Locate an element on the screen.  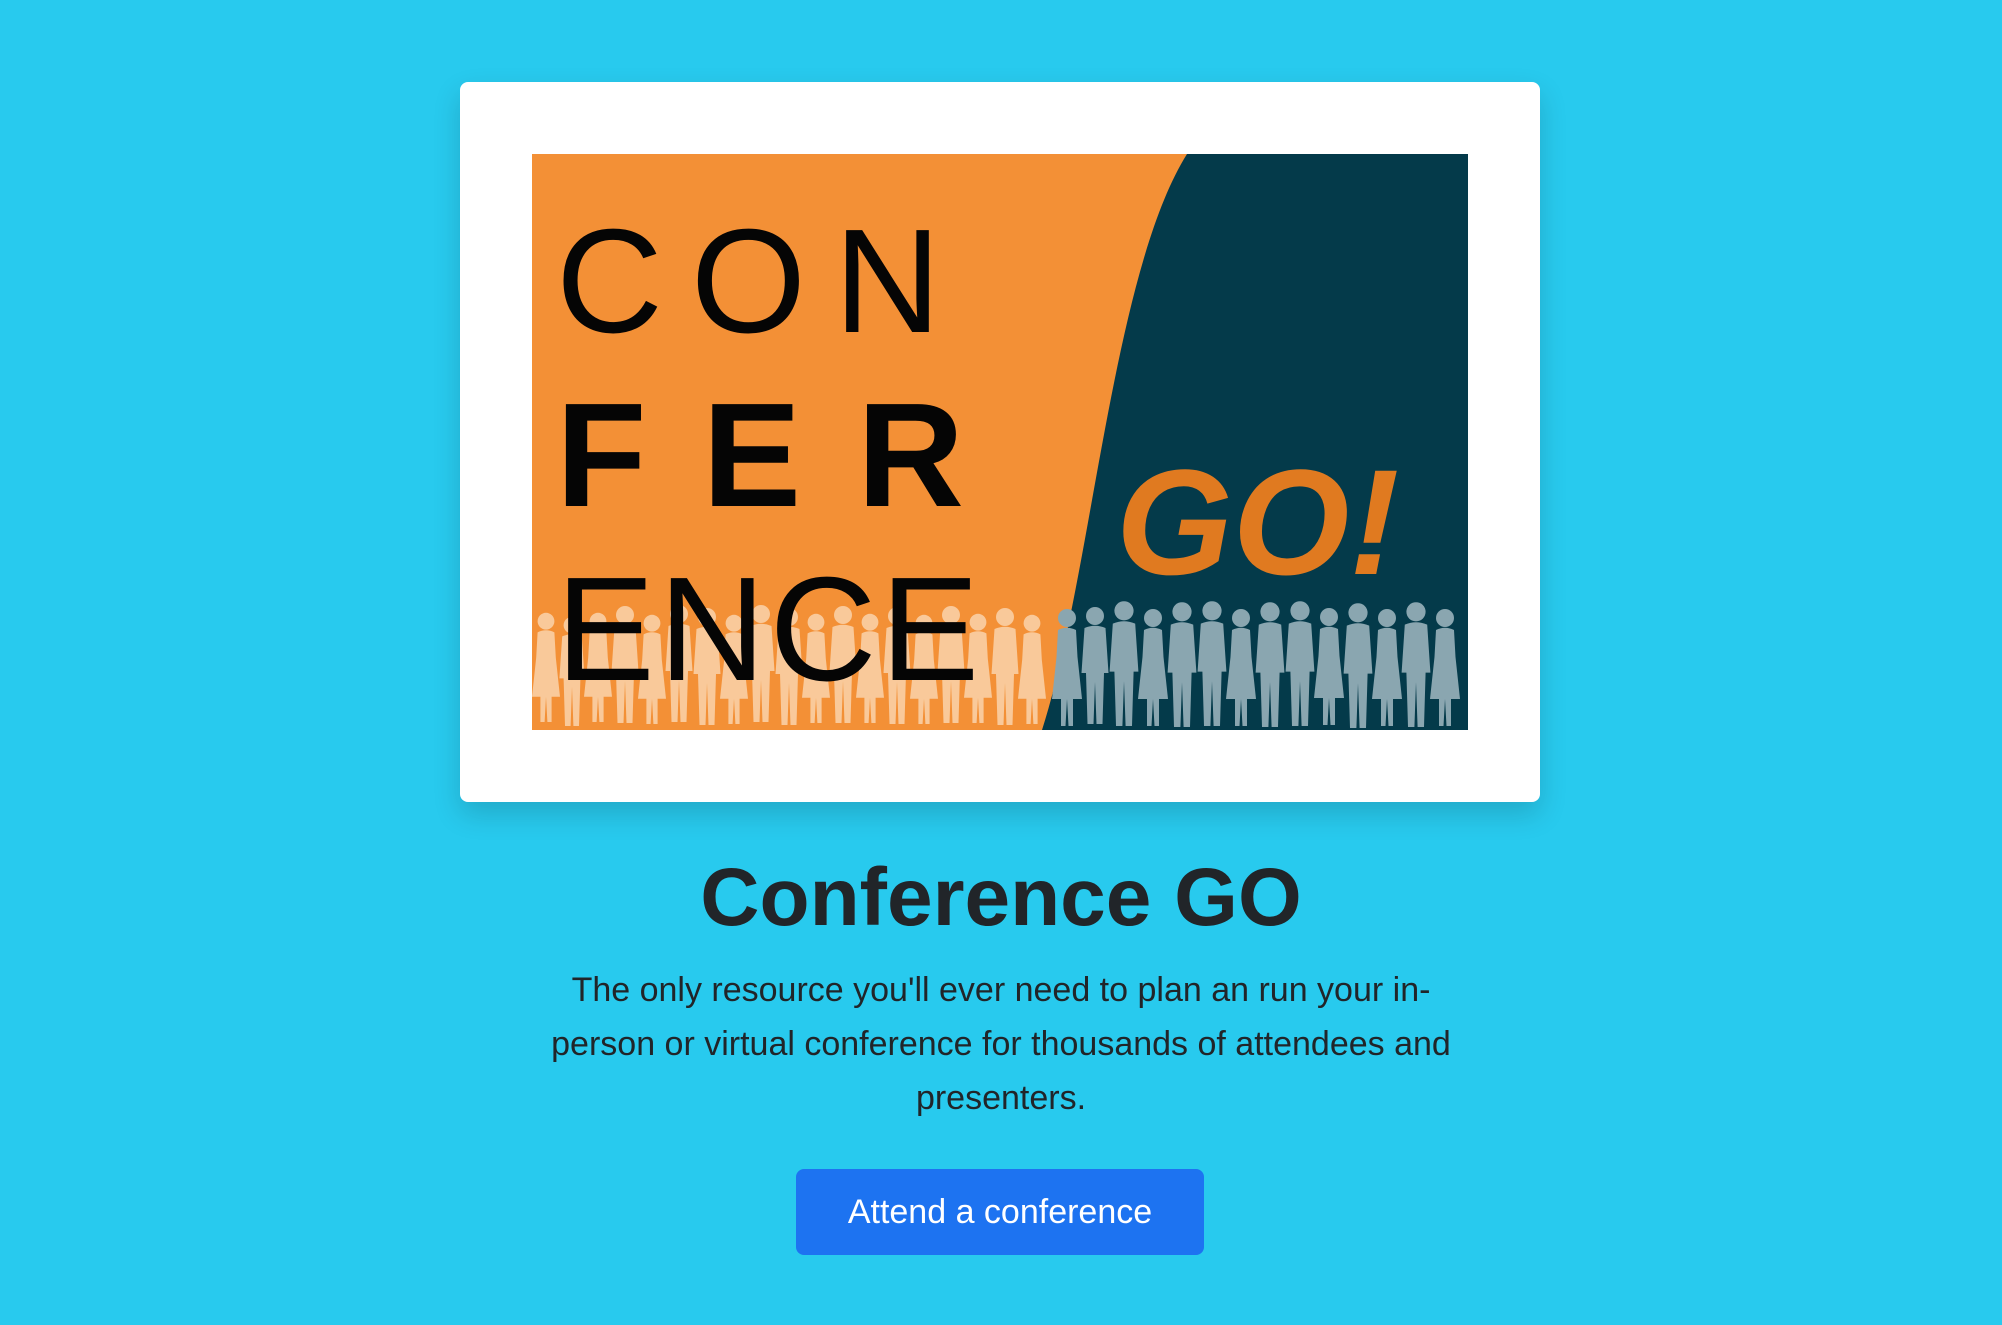
attend-conference-button: Attend a conference is located at coordinates (1000, 1212).